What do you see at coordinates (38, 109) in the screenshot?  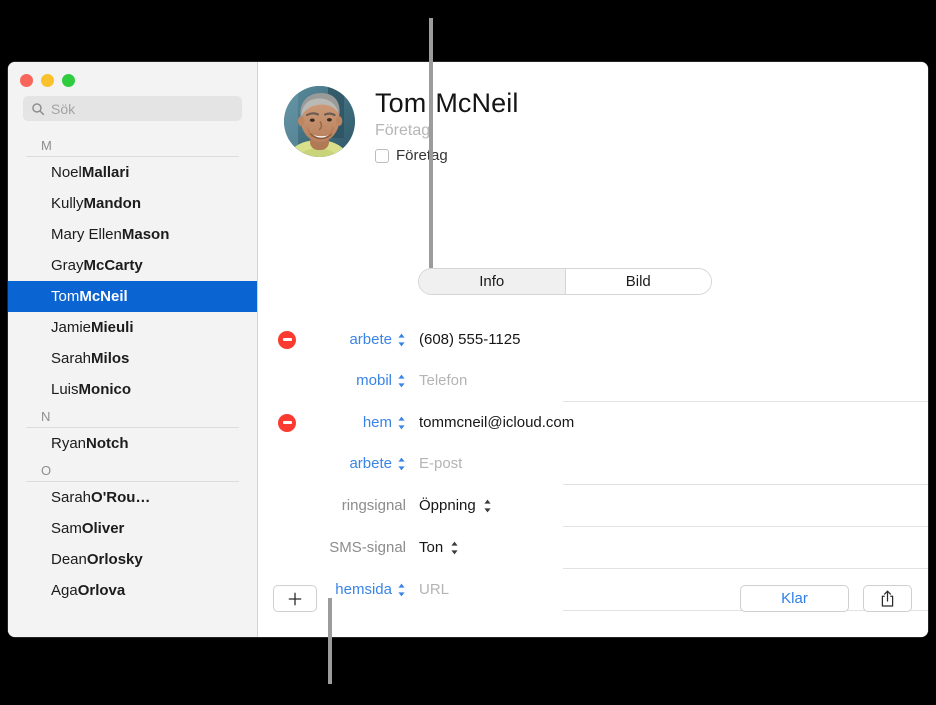 I see `search-icon` at bounding box center [38, 109].